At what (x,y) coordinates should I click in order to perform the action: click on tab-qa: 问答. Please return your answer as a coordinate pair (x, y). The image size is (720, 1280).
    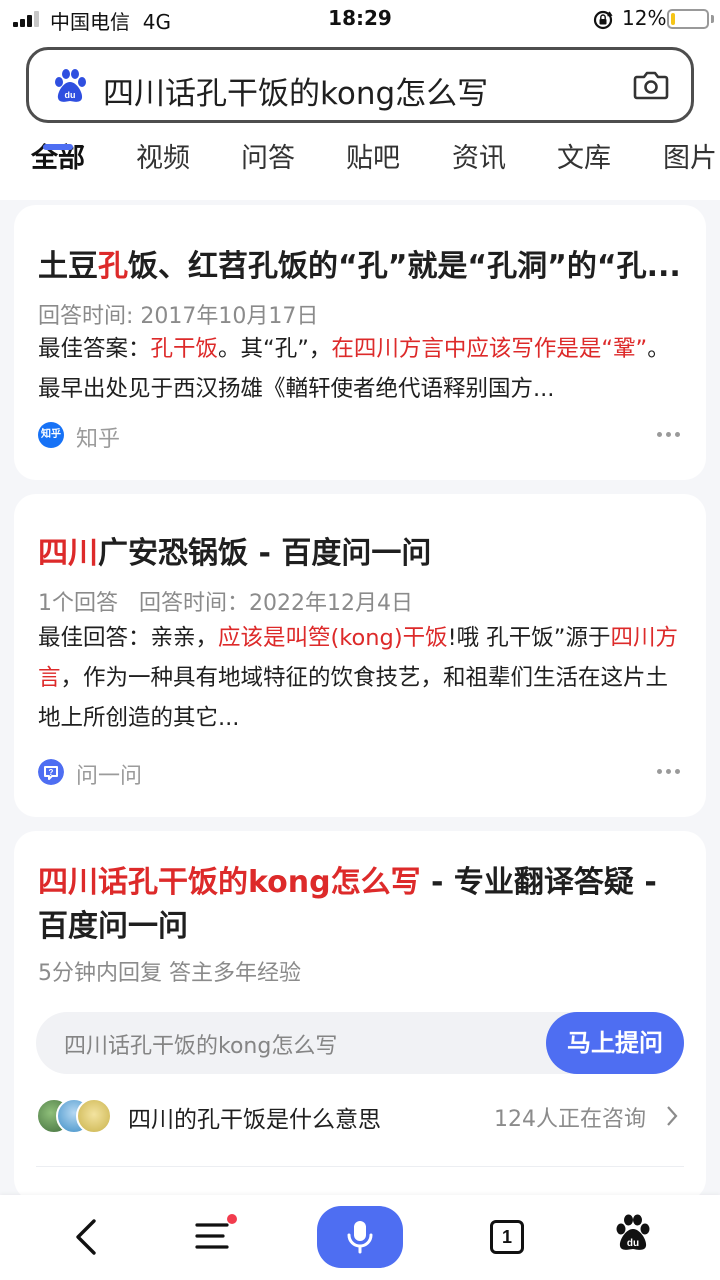
    Looking at the image, I should click on (268, 155).